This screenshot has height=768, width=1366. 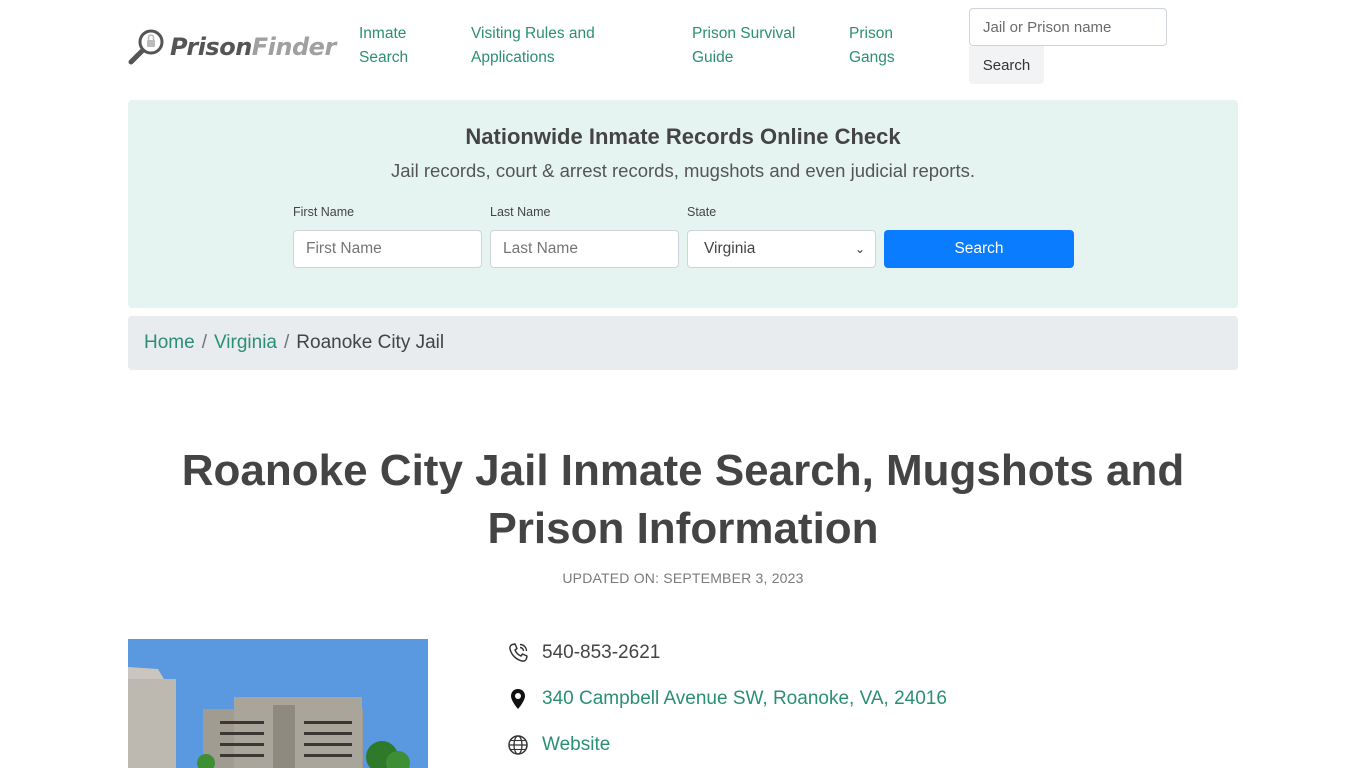 What do you see at coordinates (518, 699) in the screenshot?
I see `map-pin-icon` at bounding box center [518, 699].